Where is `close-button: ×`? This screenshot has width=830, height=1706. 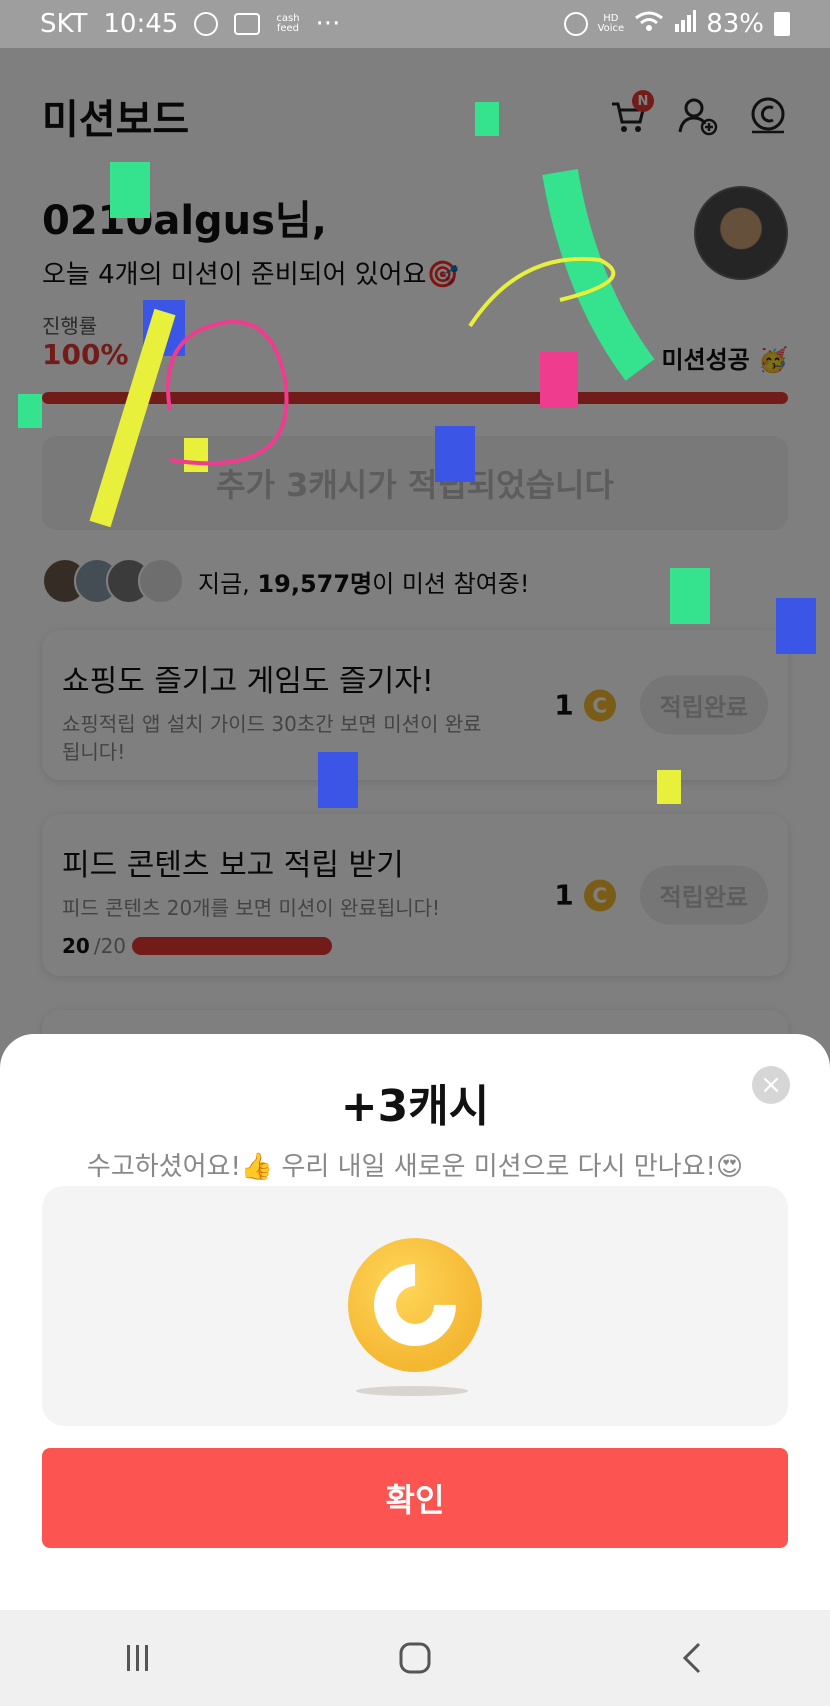
close-button: × is located at coordinates (771, 1085).